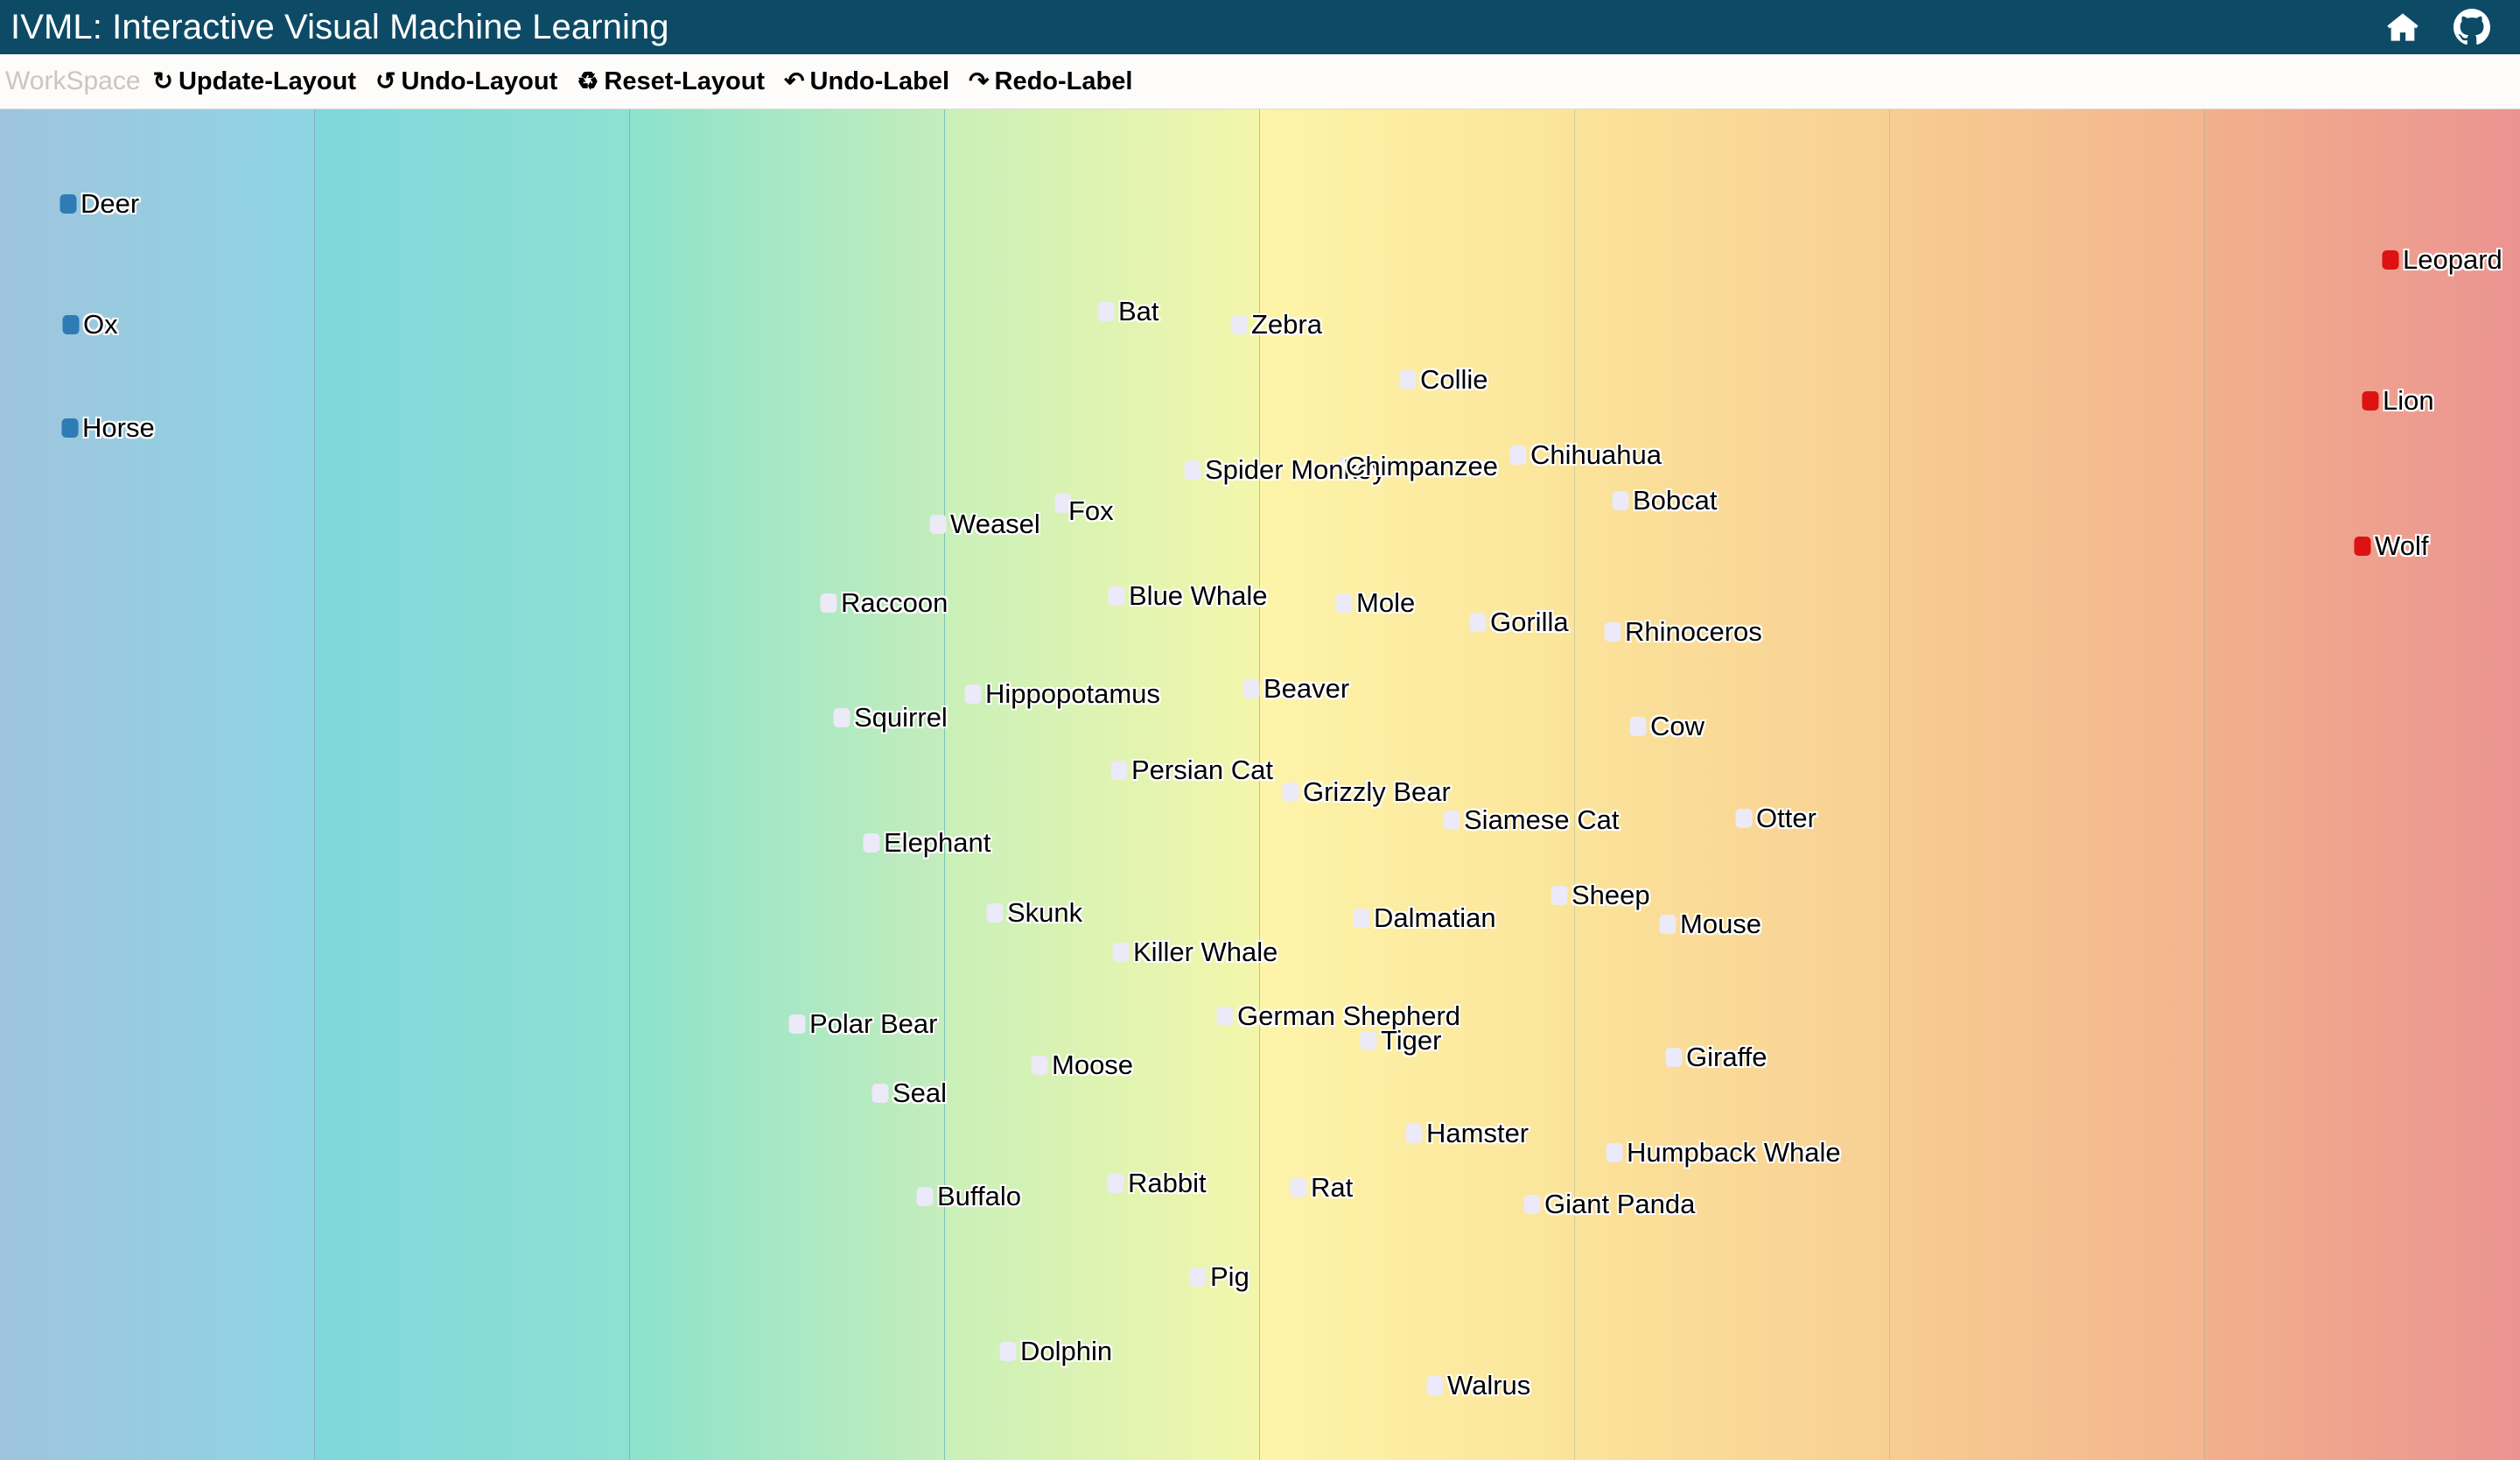 The height and width of the screenshot is (1460, 2520). What do you see at coordinates (979, 1196) in the screenshot?
I see `data-point-label: Buffalo` at bounding box center [979, 1196].